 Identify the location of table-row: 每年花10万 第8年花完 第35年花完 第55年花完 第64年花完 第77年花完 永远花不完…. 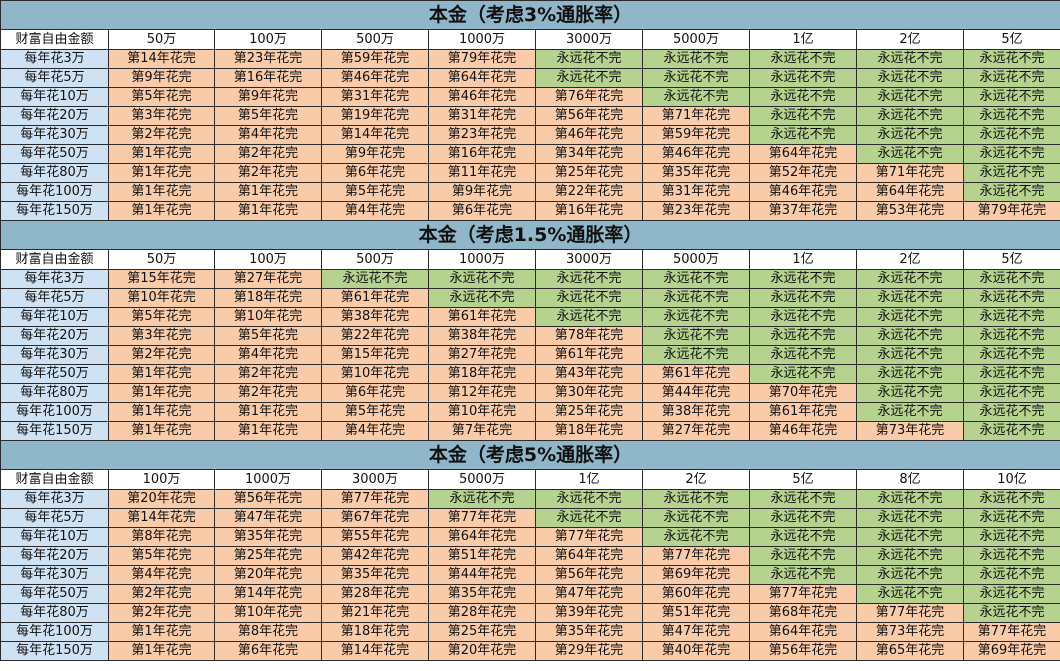
(530, 537).